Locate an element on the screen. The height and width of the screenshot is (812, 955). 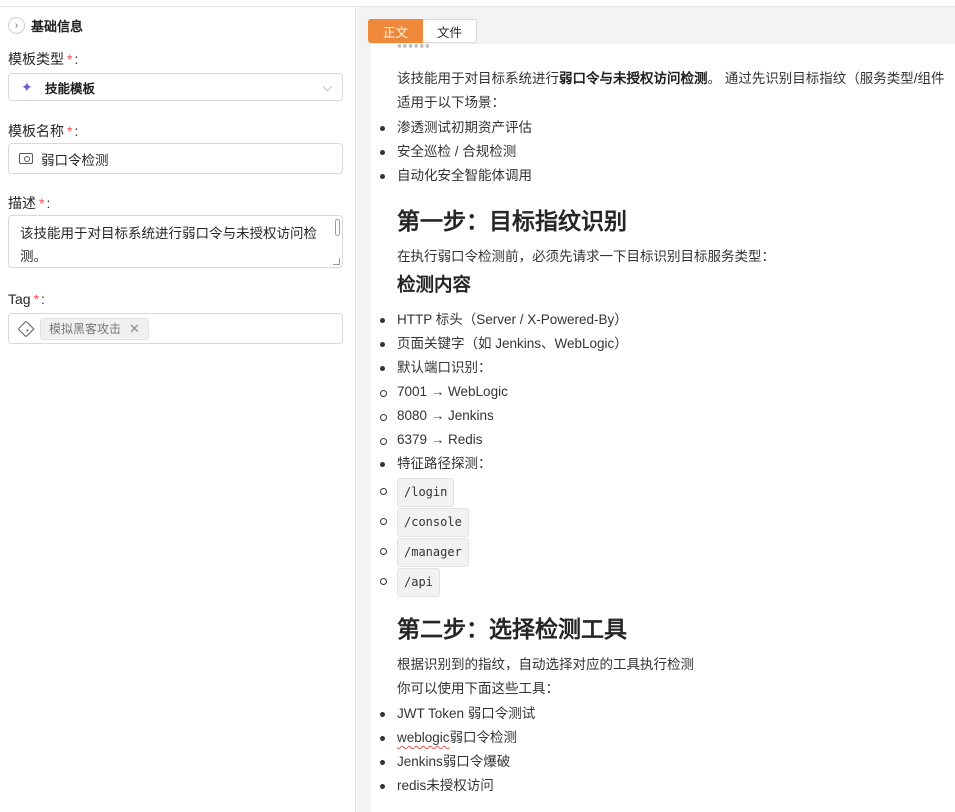
chevron-right-icon: › is located at coordinates (16, 25).